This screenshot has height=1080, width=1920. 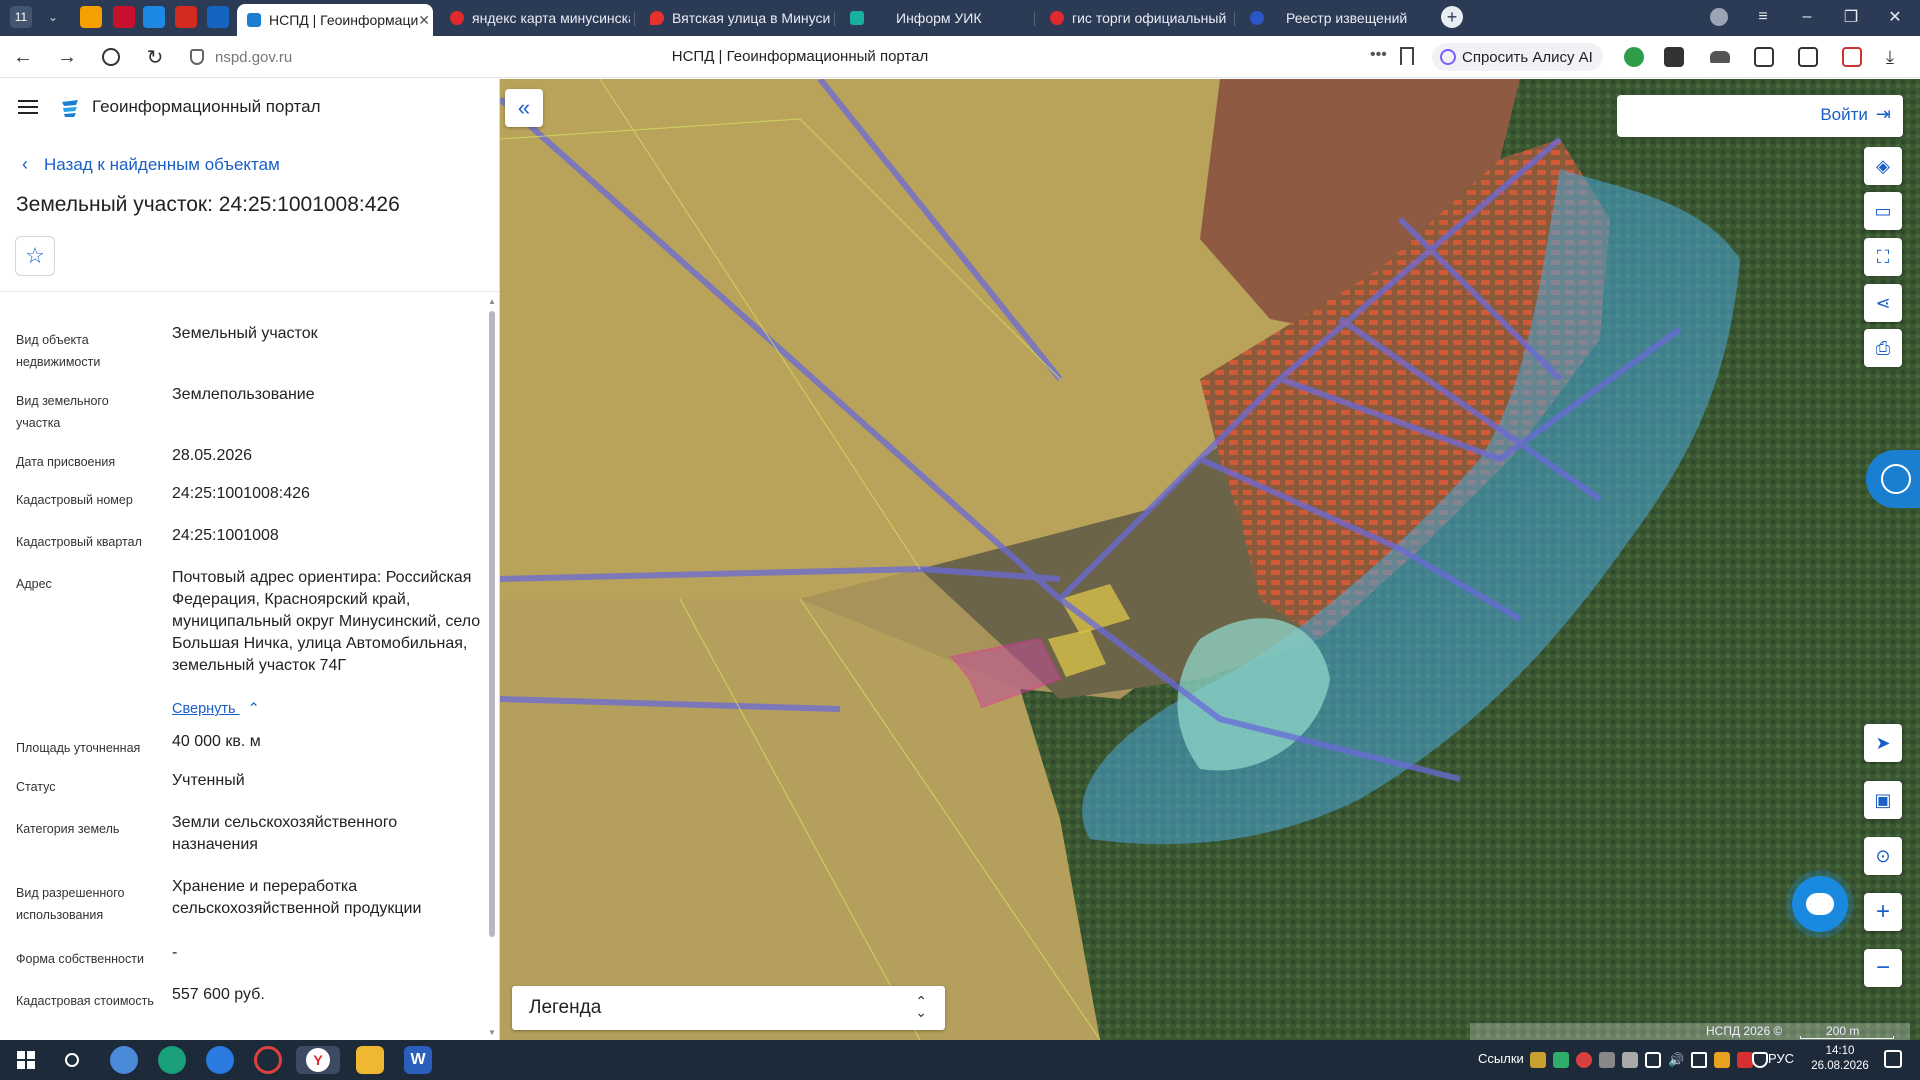 I want to click on star-icon: ☆, so click(x=35, y=255).